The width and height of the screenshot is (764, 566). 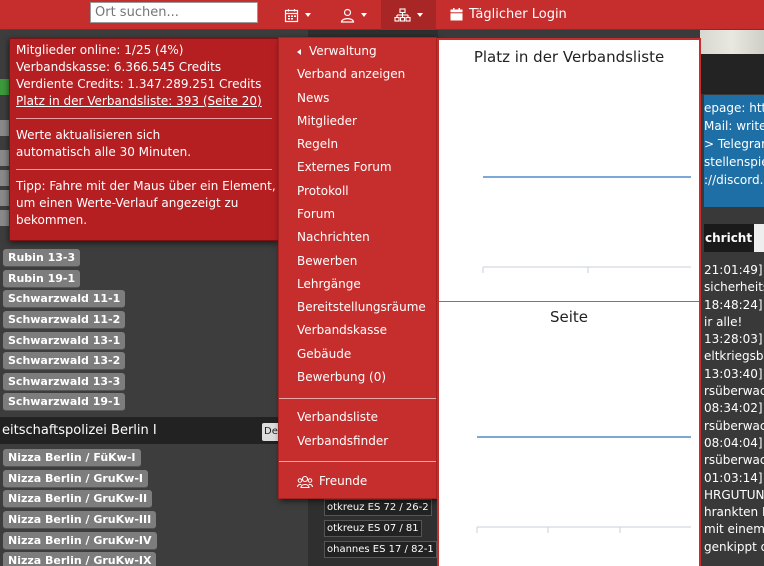 I want to click on list-item: ohannes ES 17 / 82-1, so click(x=380, y=549).